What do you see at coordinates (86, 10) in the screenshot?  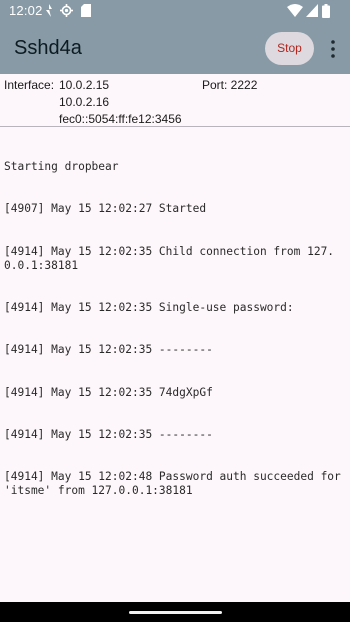 I see `sd-card-icon` at bounding box center [86, 10].